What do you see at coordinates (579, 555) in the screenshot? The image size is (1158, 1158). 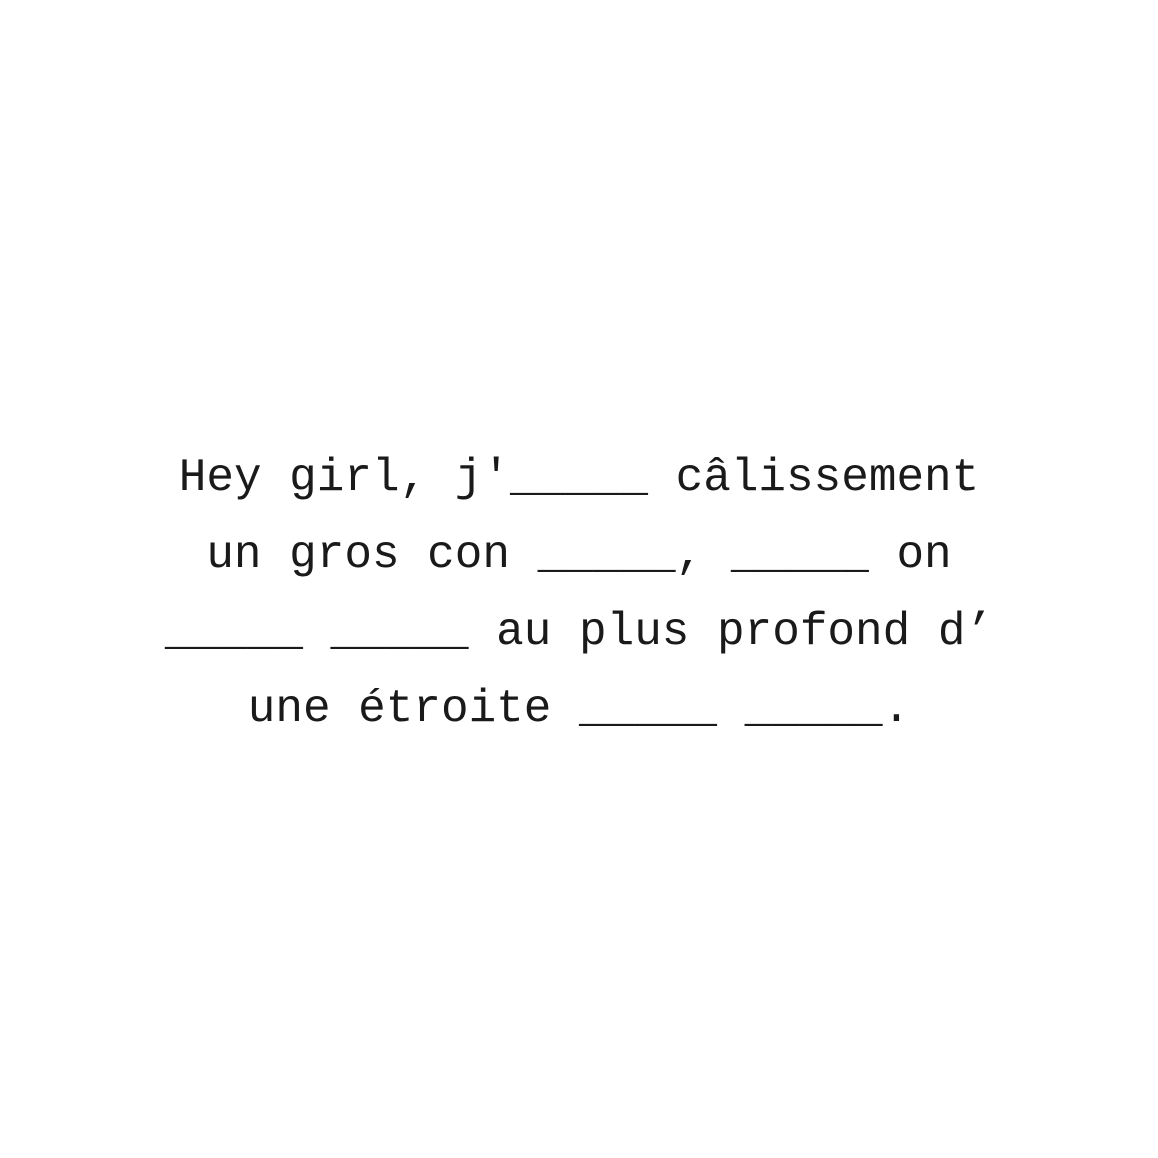 I see `text-line-2: un gros con _____, _____ on` at bounding box center [579, 555].